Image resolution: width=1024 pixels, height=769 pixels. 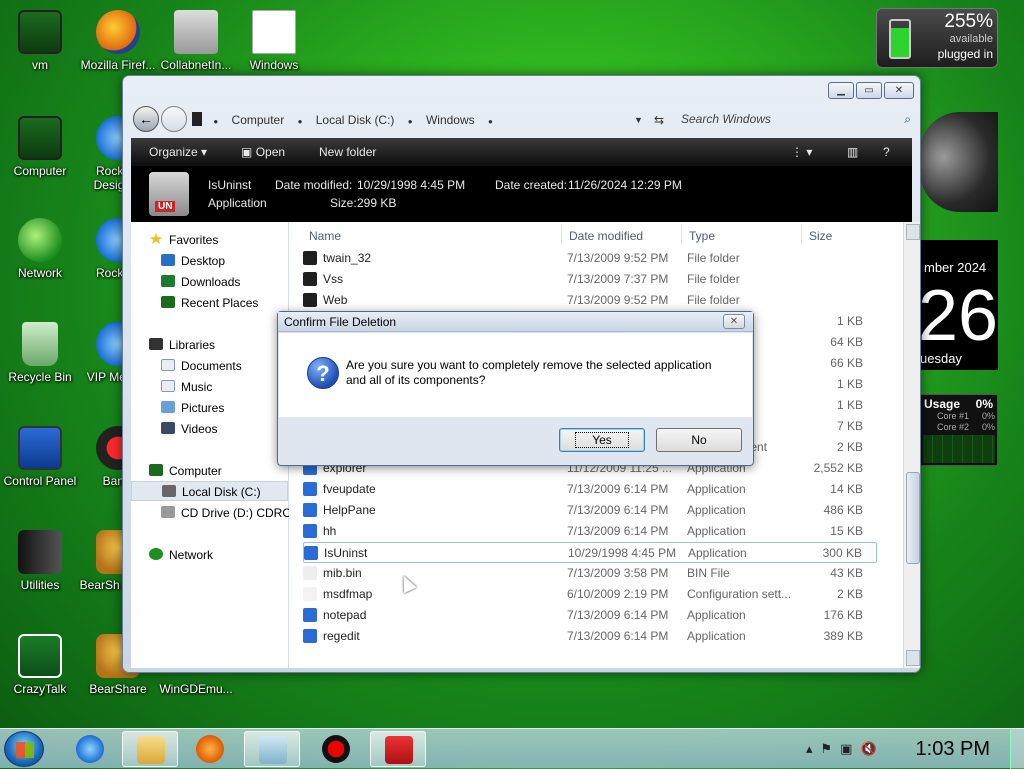 What do you see at coordinates (168, 386) in the screenshot?
I see `music-icon` at bounding box center [168, 386].